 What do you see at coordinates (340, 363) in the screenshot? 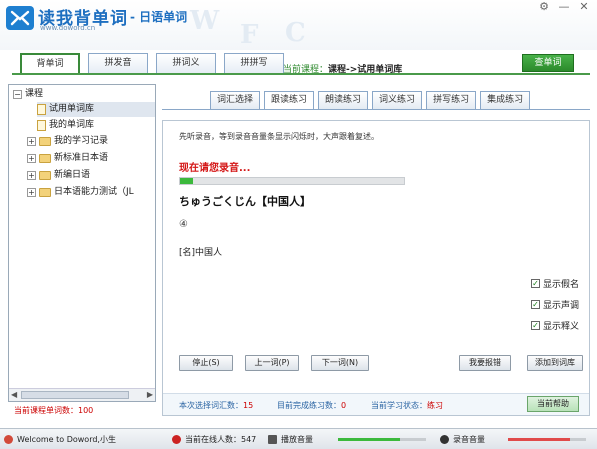
I see `next-word-button: 下一词(N)` at bounding box center [340, 363].